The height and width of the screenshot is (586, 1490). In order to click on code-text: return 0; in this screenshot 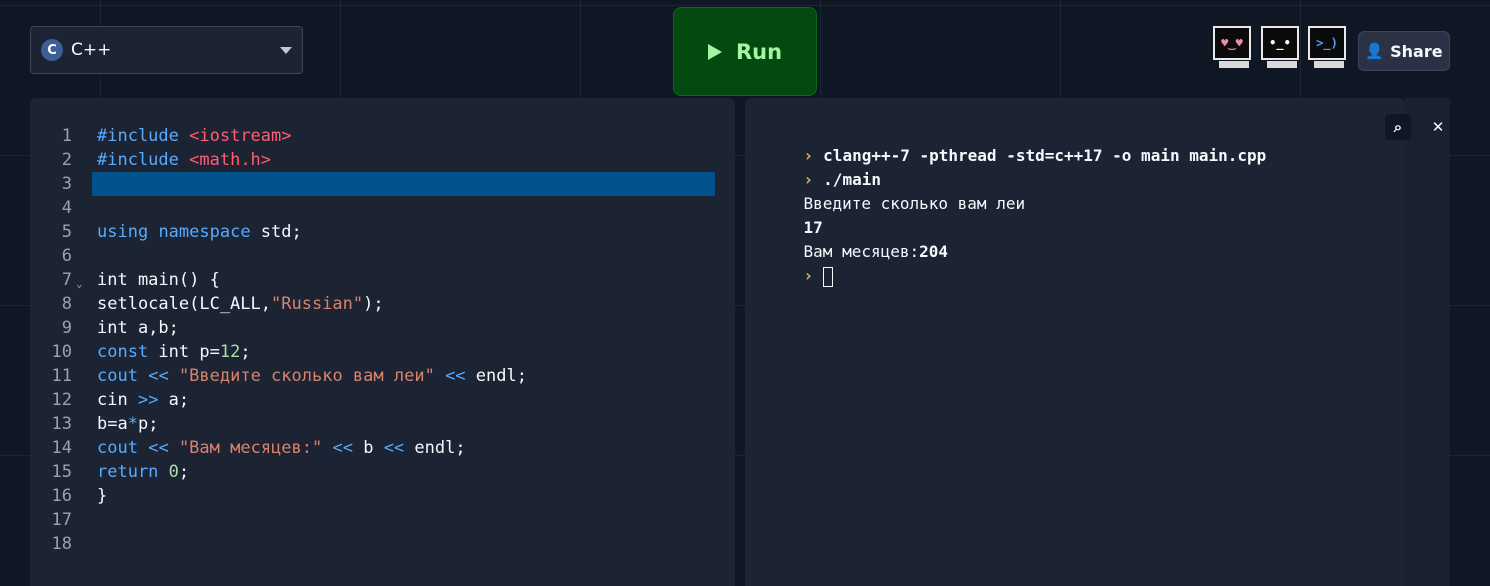, I will do `click(143, 472)`.